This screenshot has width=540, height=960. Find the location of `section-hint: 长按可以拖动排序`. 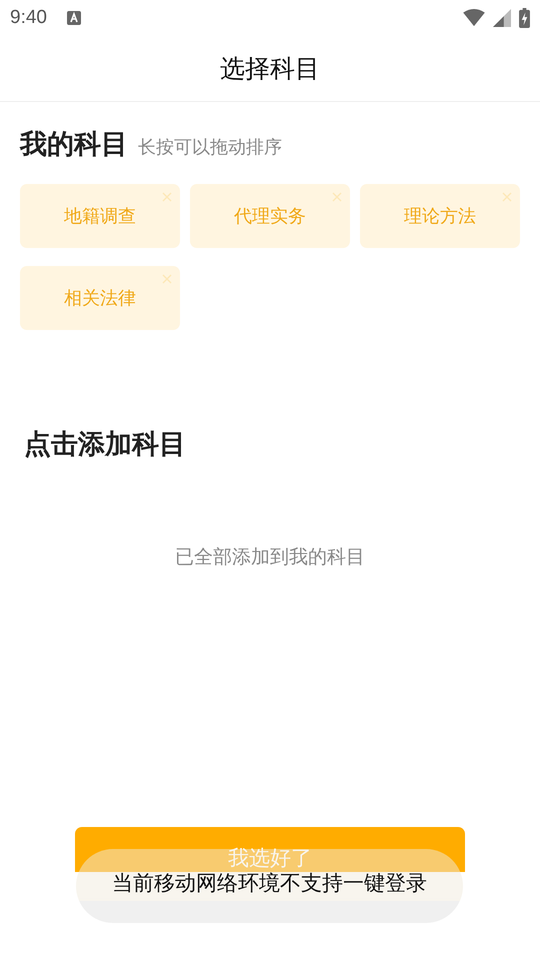

section-hint: 长按可以拖动排序 is located at coordinates (210, 147).